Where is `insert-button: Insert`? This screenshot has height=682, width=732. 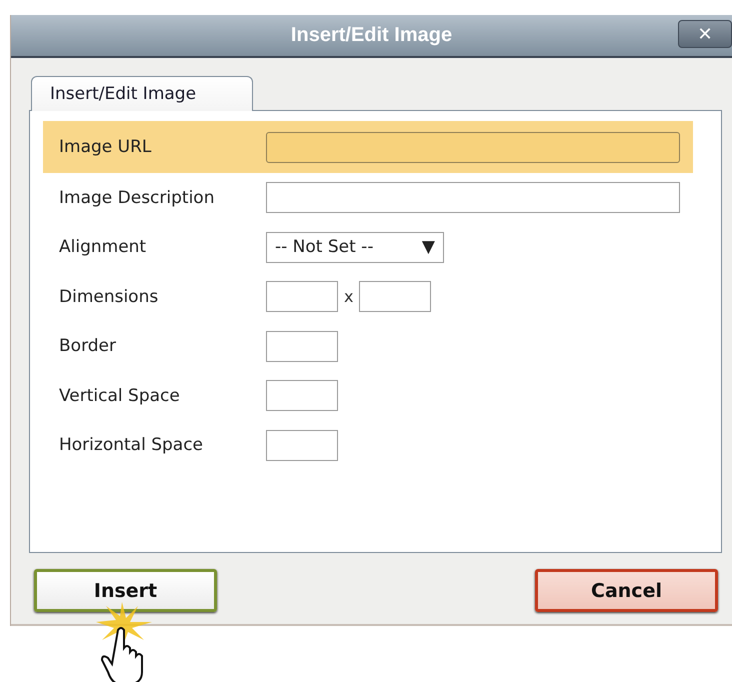 insert-button: Insert is located at coordinates (125, 590).